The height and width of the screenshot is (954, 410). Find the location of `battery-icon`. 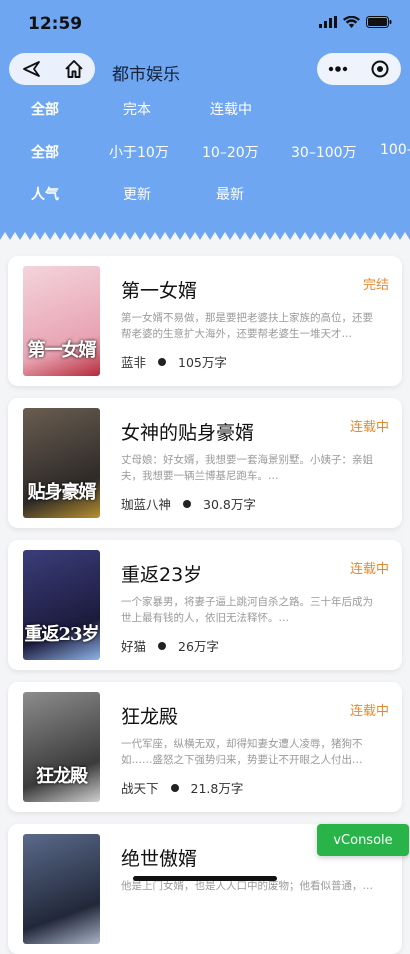

battery-icon is located at coordinates (379, 22).